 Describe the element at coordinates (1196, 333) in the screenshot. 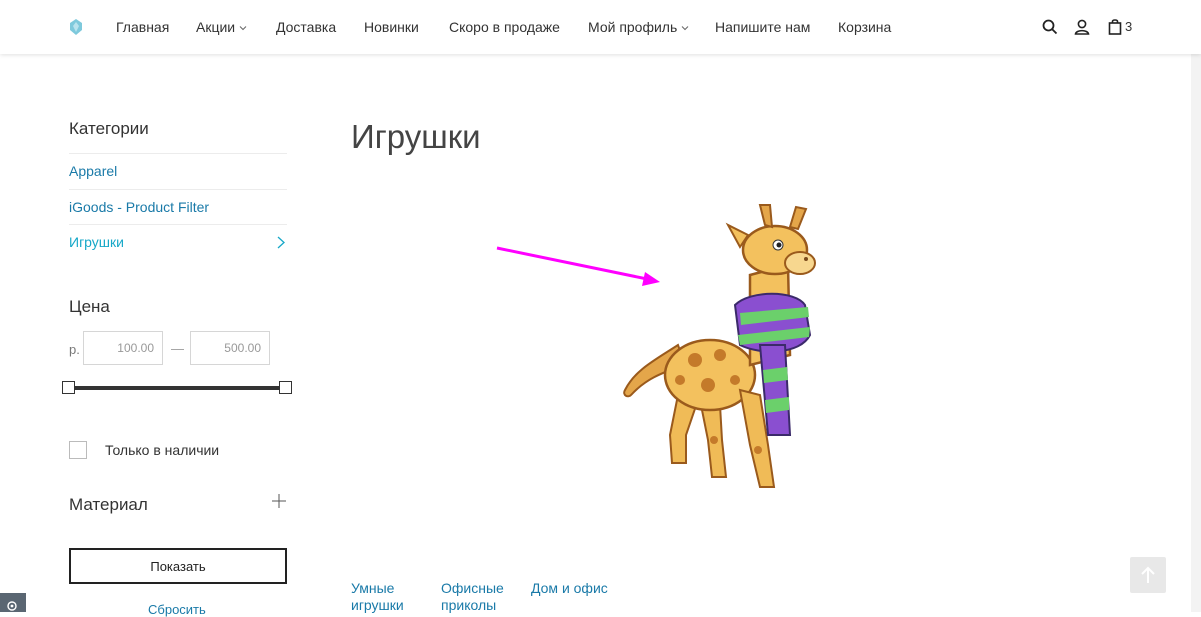

I see `page-scrollbar` at that location.